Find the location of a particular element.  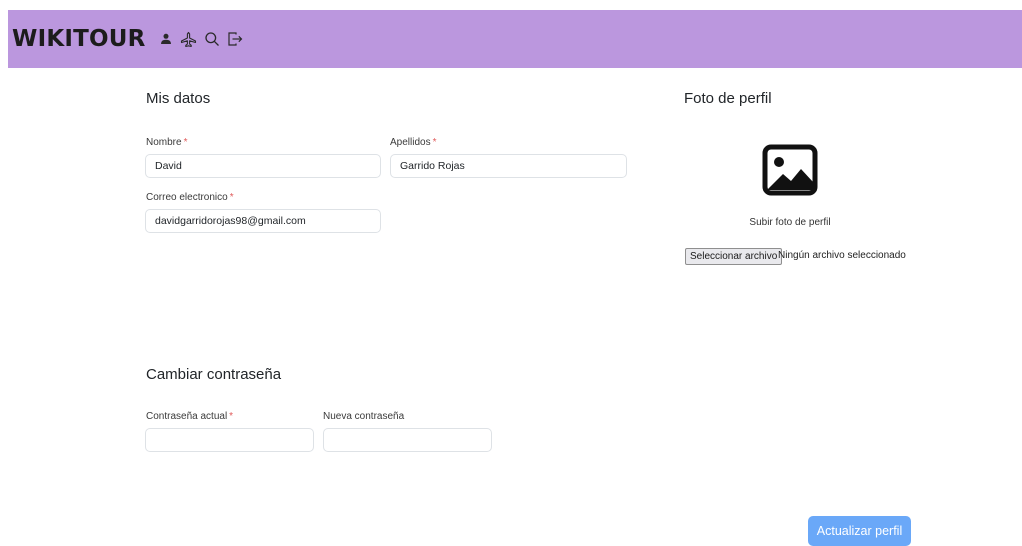

apellidos-label: Apellidos * is located at coordinates (413, 142).